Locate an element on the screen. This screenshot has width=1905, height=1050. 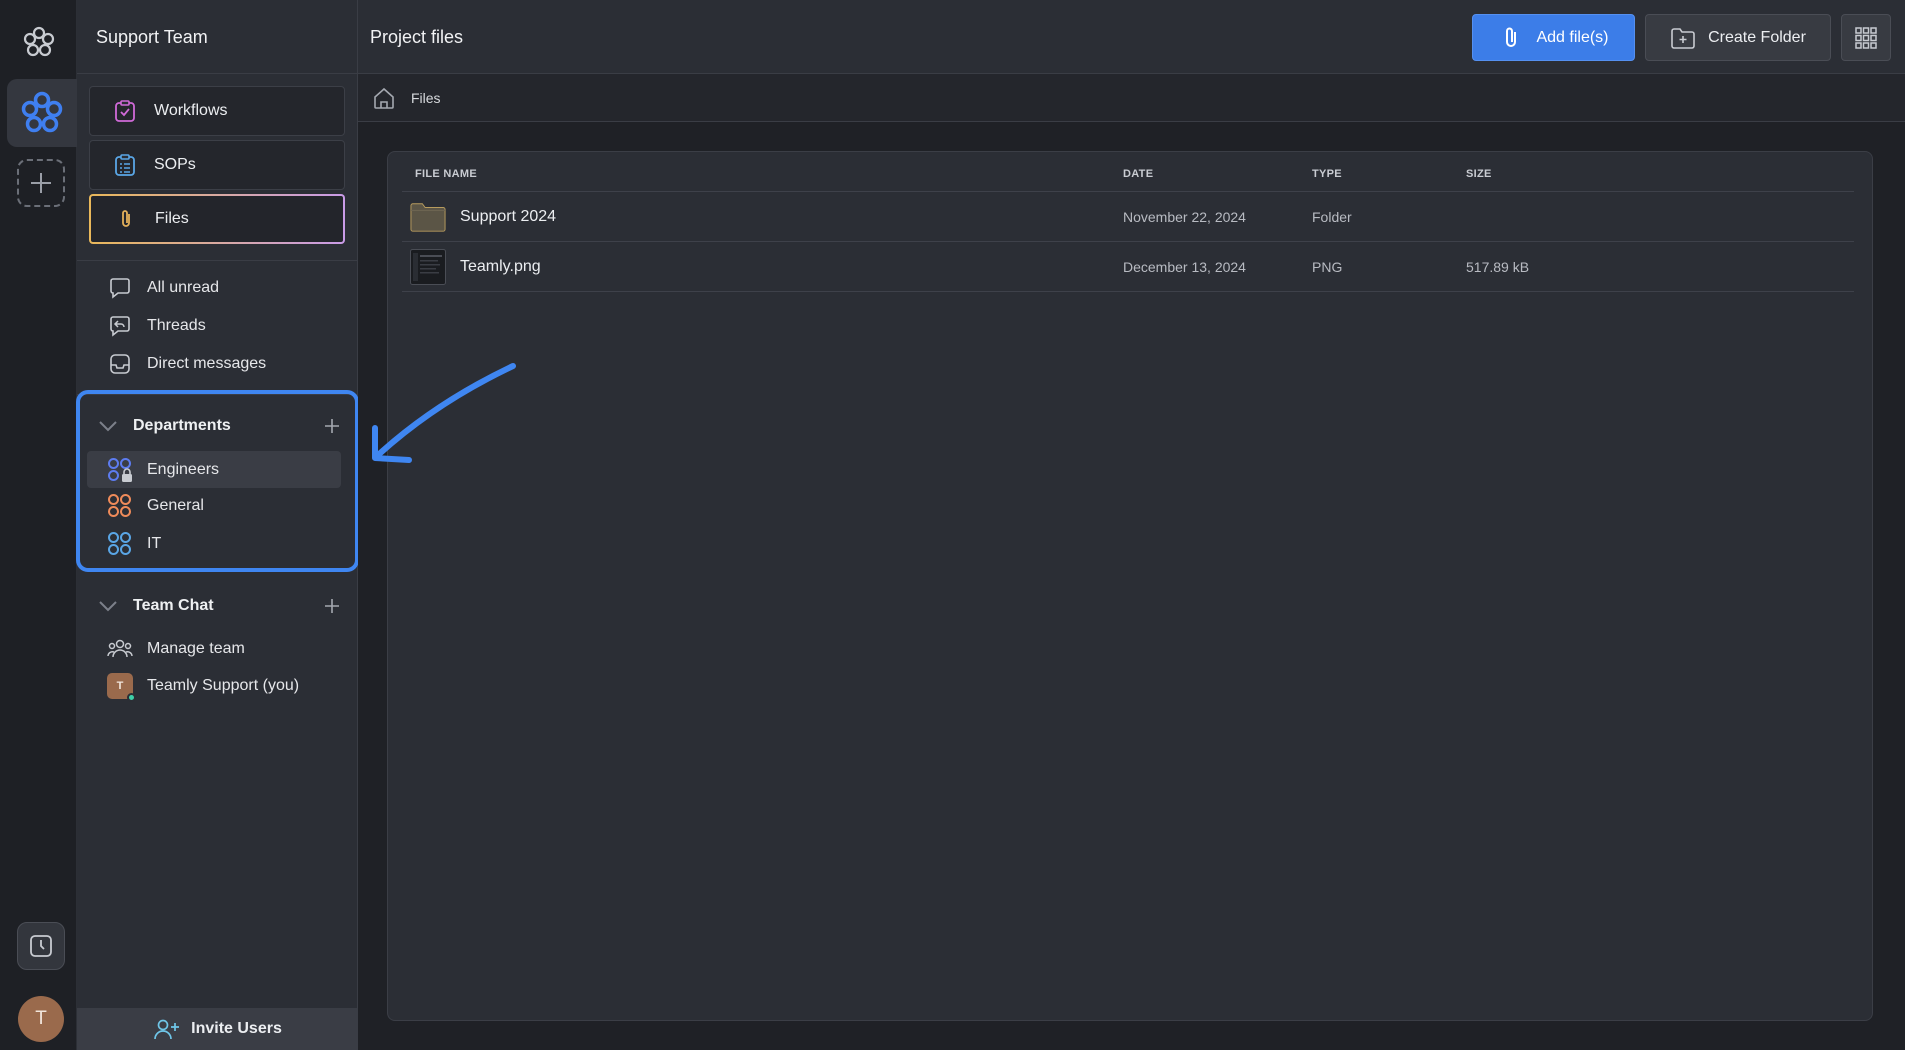
table-header: FILE NAME DATE TYPE SIZE is located at coordinates (1128, 172).